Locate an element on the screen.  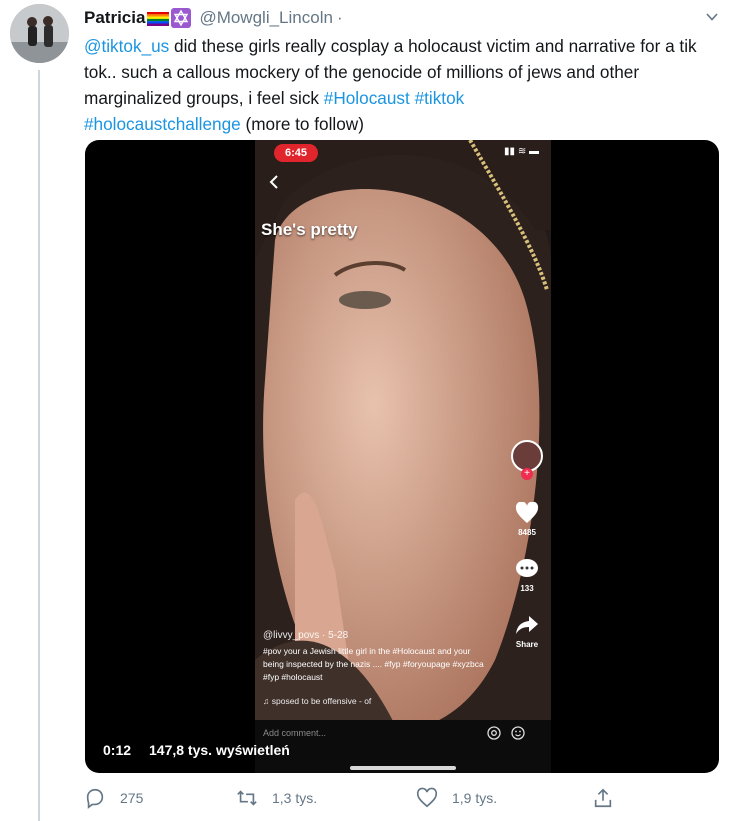
share-arrow-icon is located at coordinates (527, 625).